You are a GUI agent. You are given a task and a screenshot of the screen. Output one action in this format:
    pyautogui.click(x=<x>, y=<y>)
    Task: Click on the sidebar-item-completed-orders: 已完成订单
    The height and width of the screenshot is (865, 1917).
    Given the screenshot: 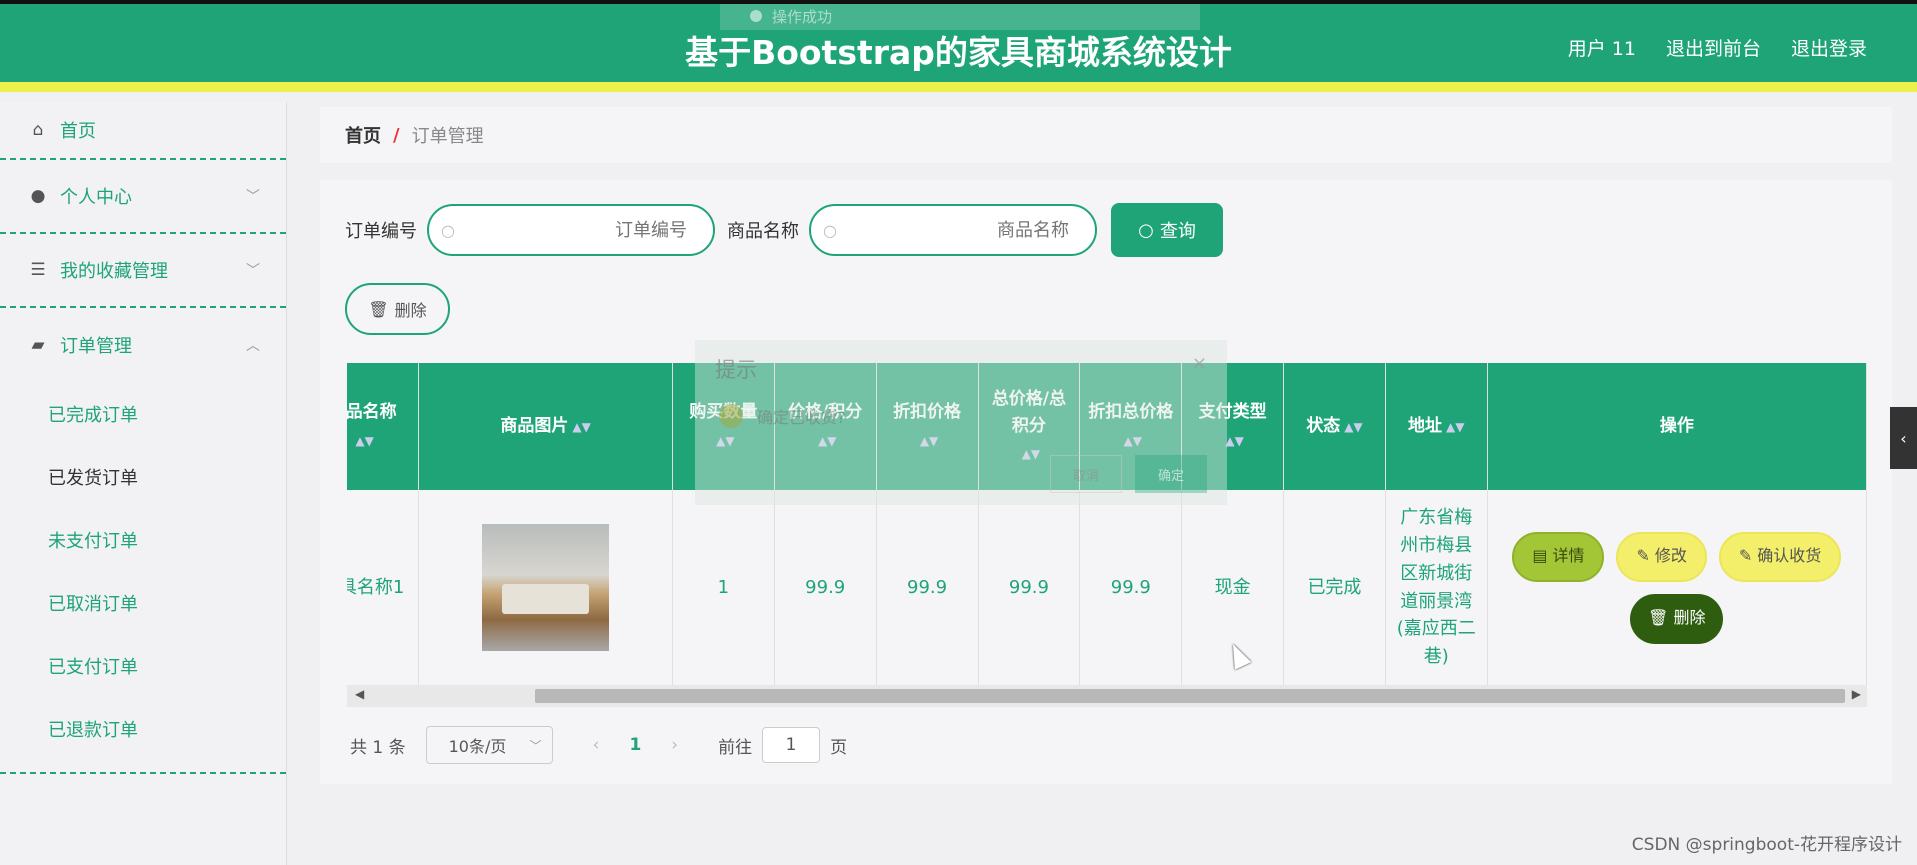 What is the action you would take?
    pyautogui.click(x=143, y=413)
    